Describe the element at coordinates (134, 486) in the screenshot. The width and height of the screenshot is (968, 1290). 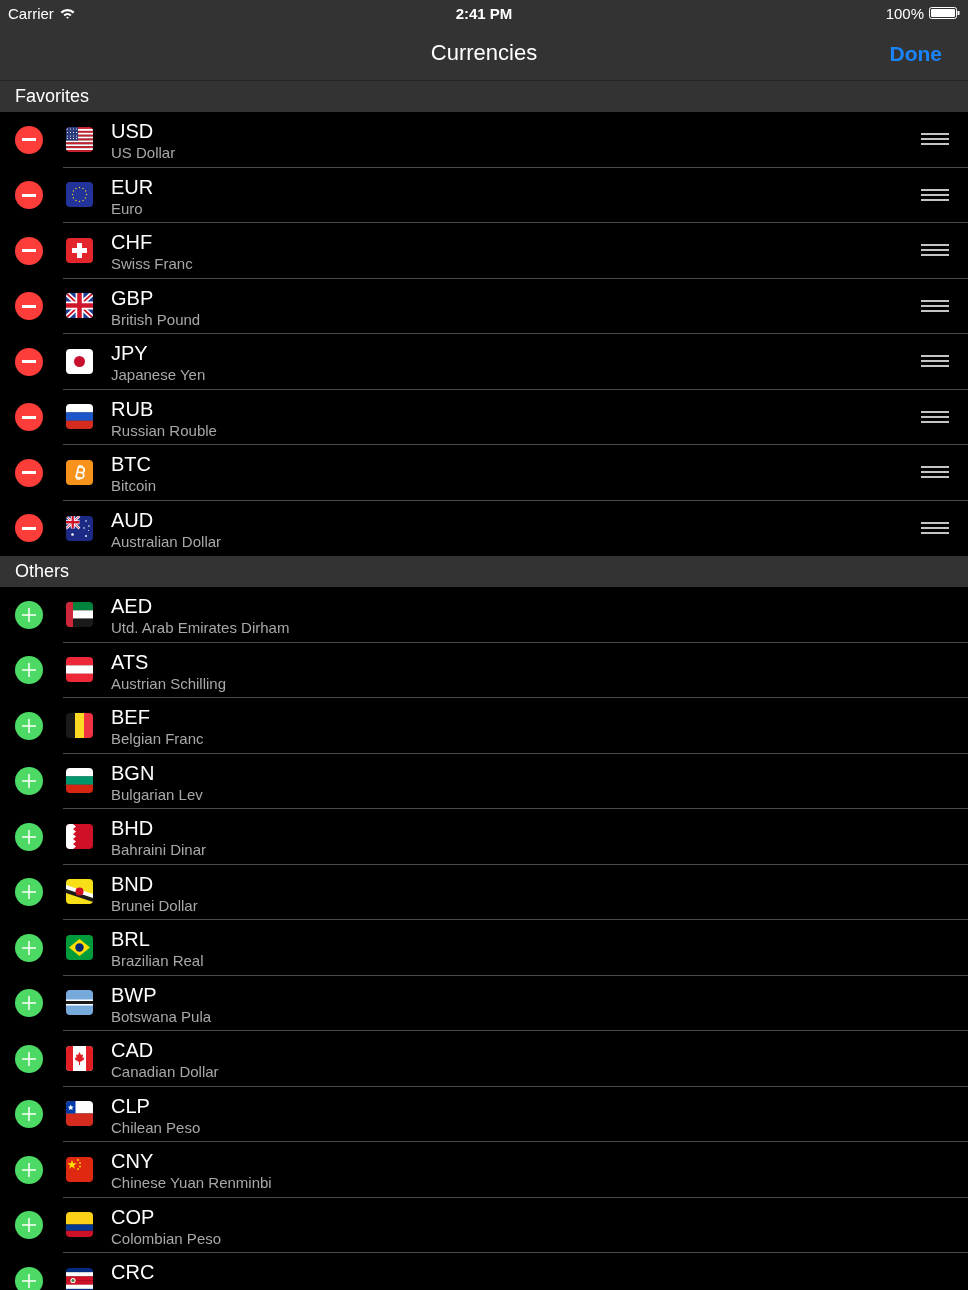
I see `currency-name: Bitcoin` at that location.